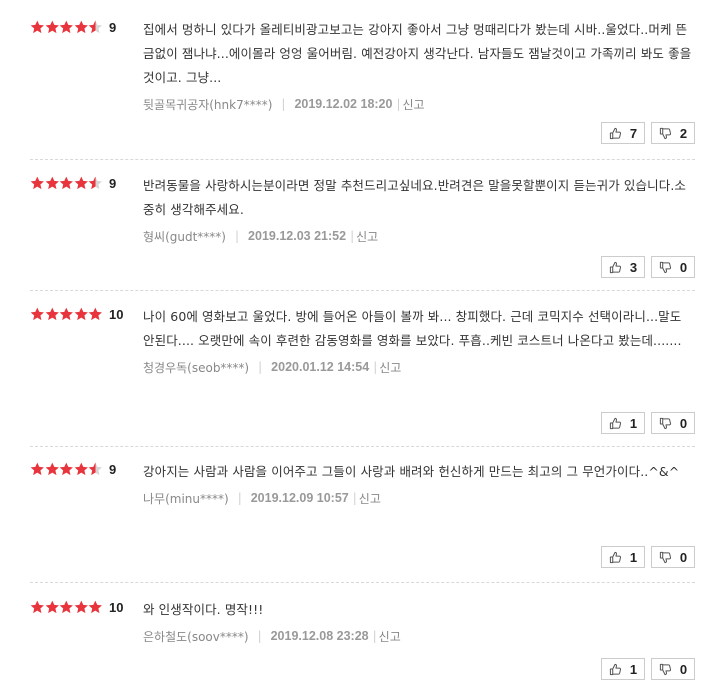 The image size is (715, 685). I want to click on dislike-button: 2, so click(673, 133).